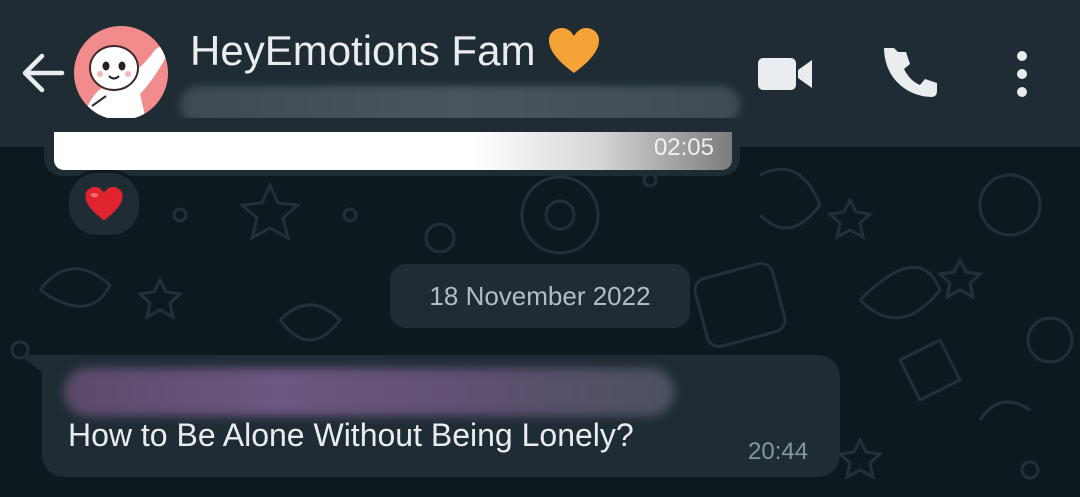  I want to click on date-separator: 18 November 2022, so click(540, 296).